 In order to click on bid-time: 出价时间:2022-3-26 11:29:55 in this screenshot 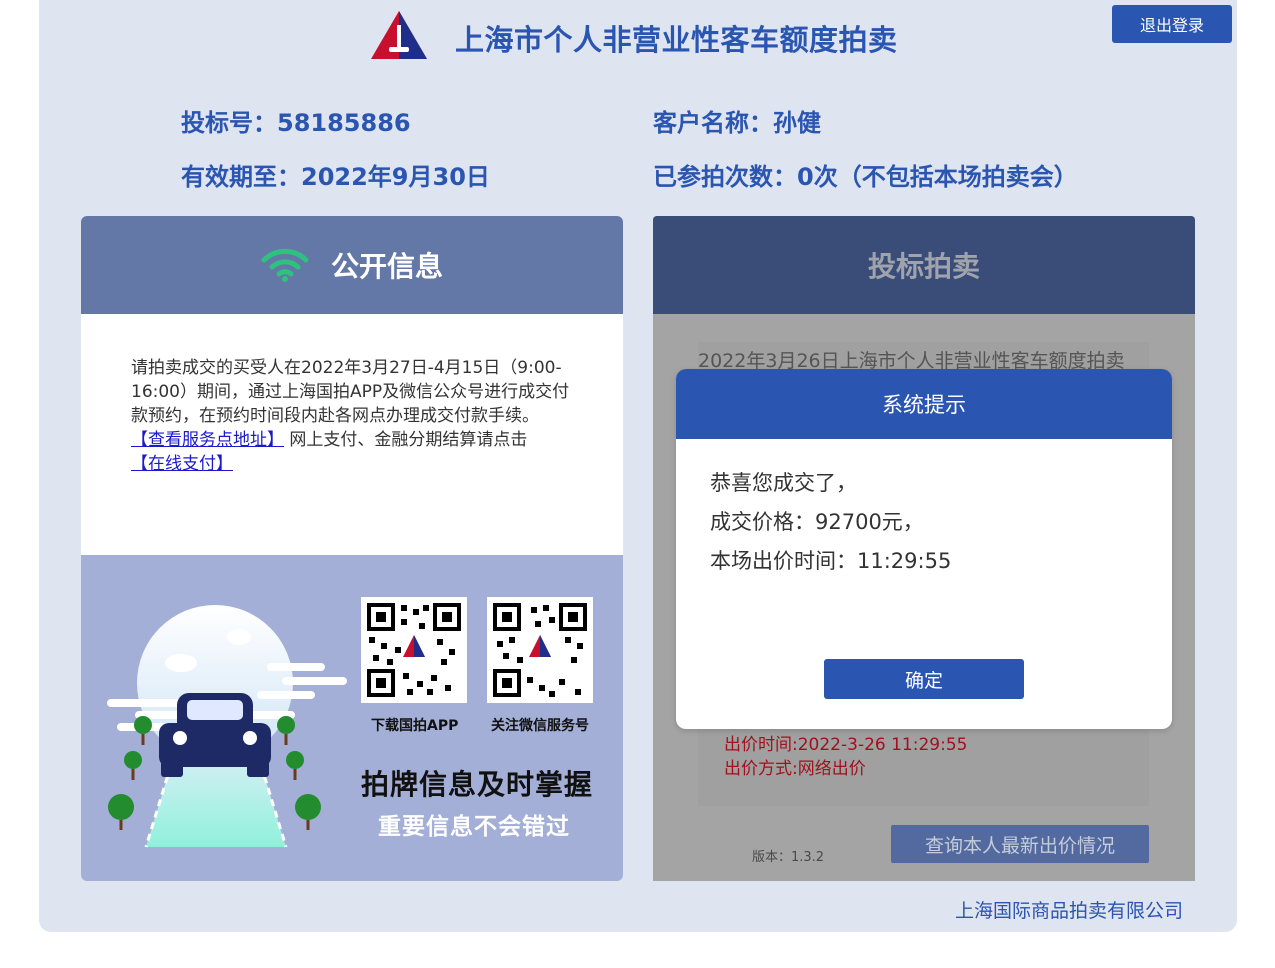, I will do `click(846, 745)`.